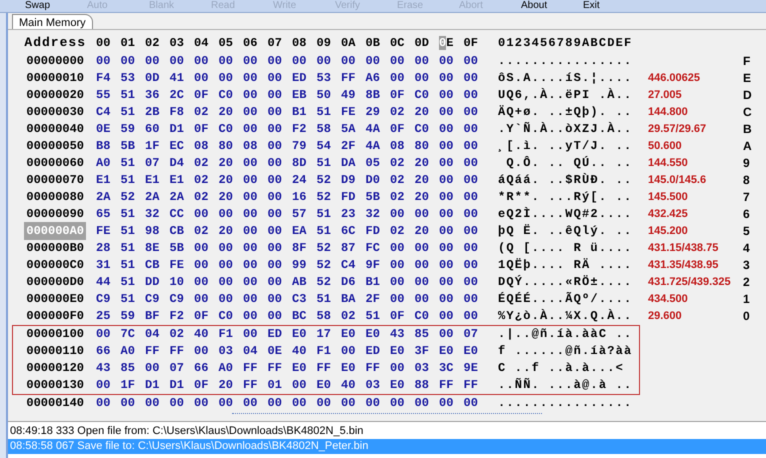 This screenshot has width=766, height=458. Describe the element at coordinates (55, 43) in the screenshot. I see `column-header: Address` at that location.